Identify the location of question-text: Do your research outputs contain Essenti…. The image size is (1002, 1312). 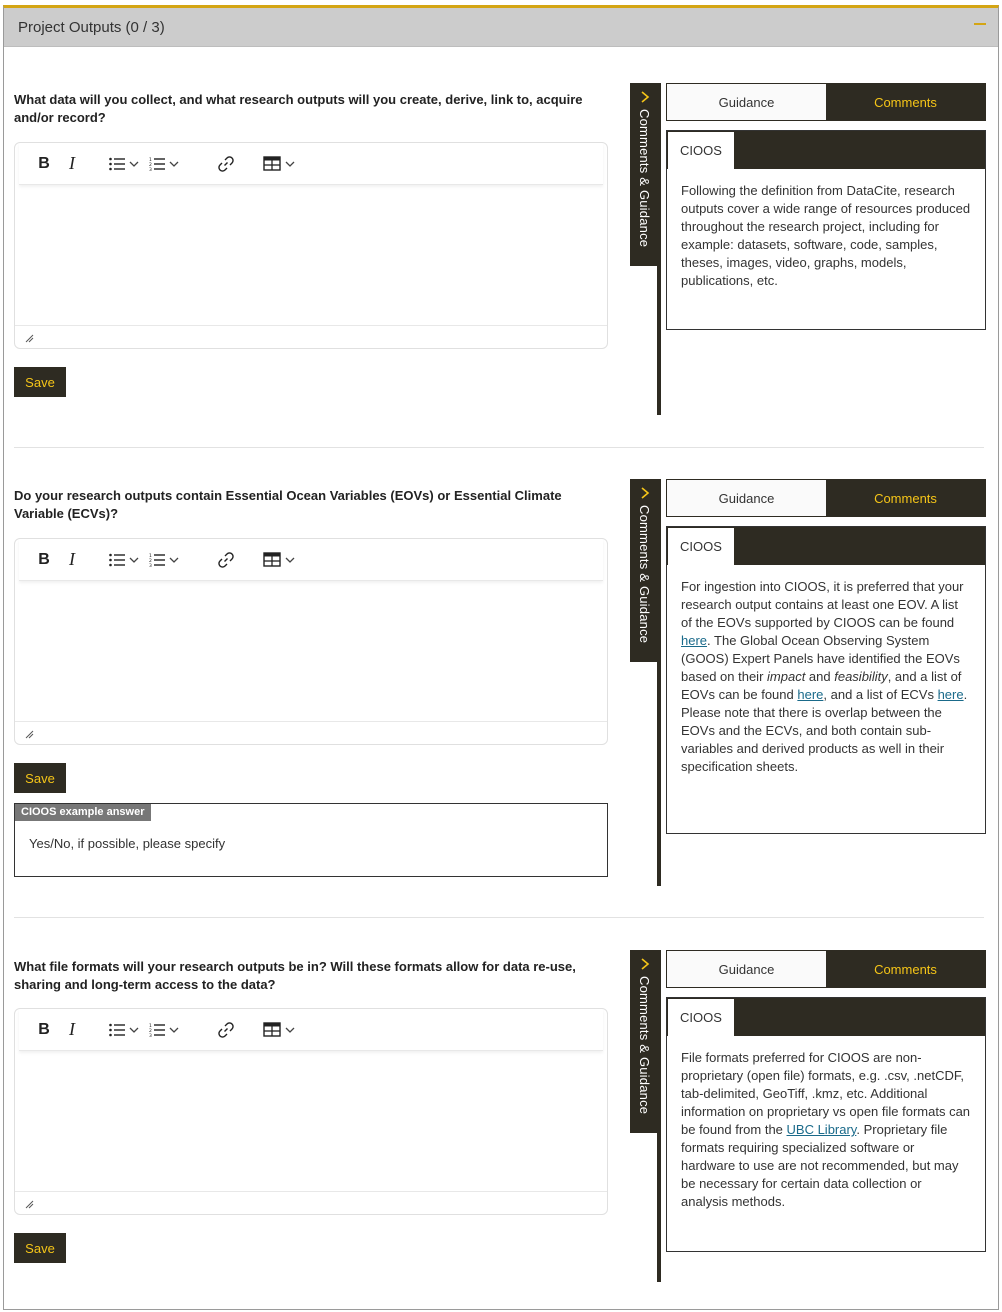
(288, 504).